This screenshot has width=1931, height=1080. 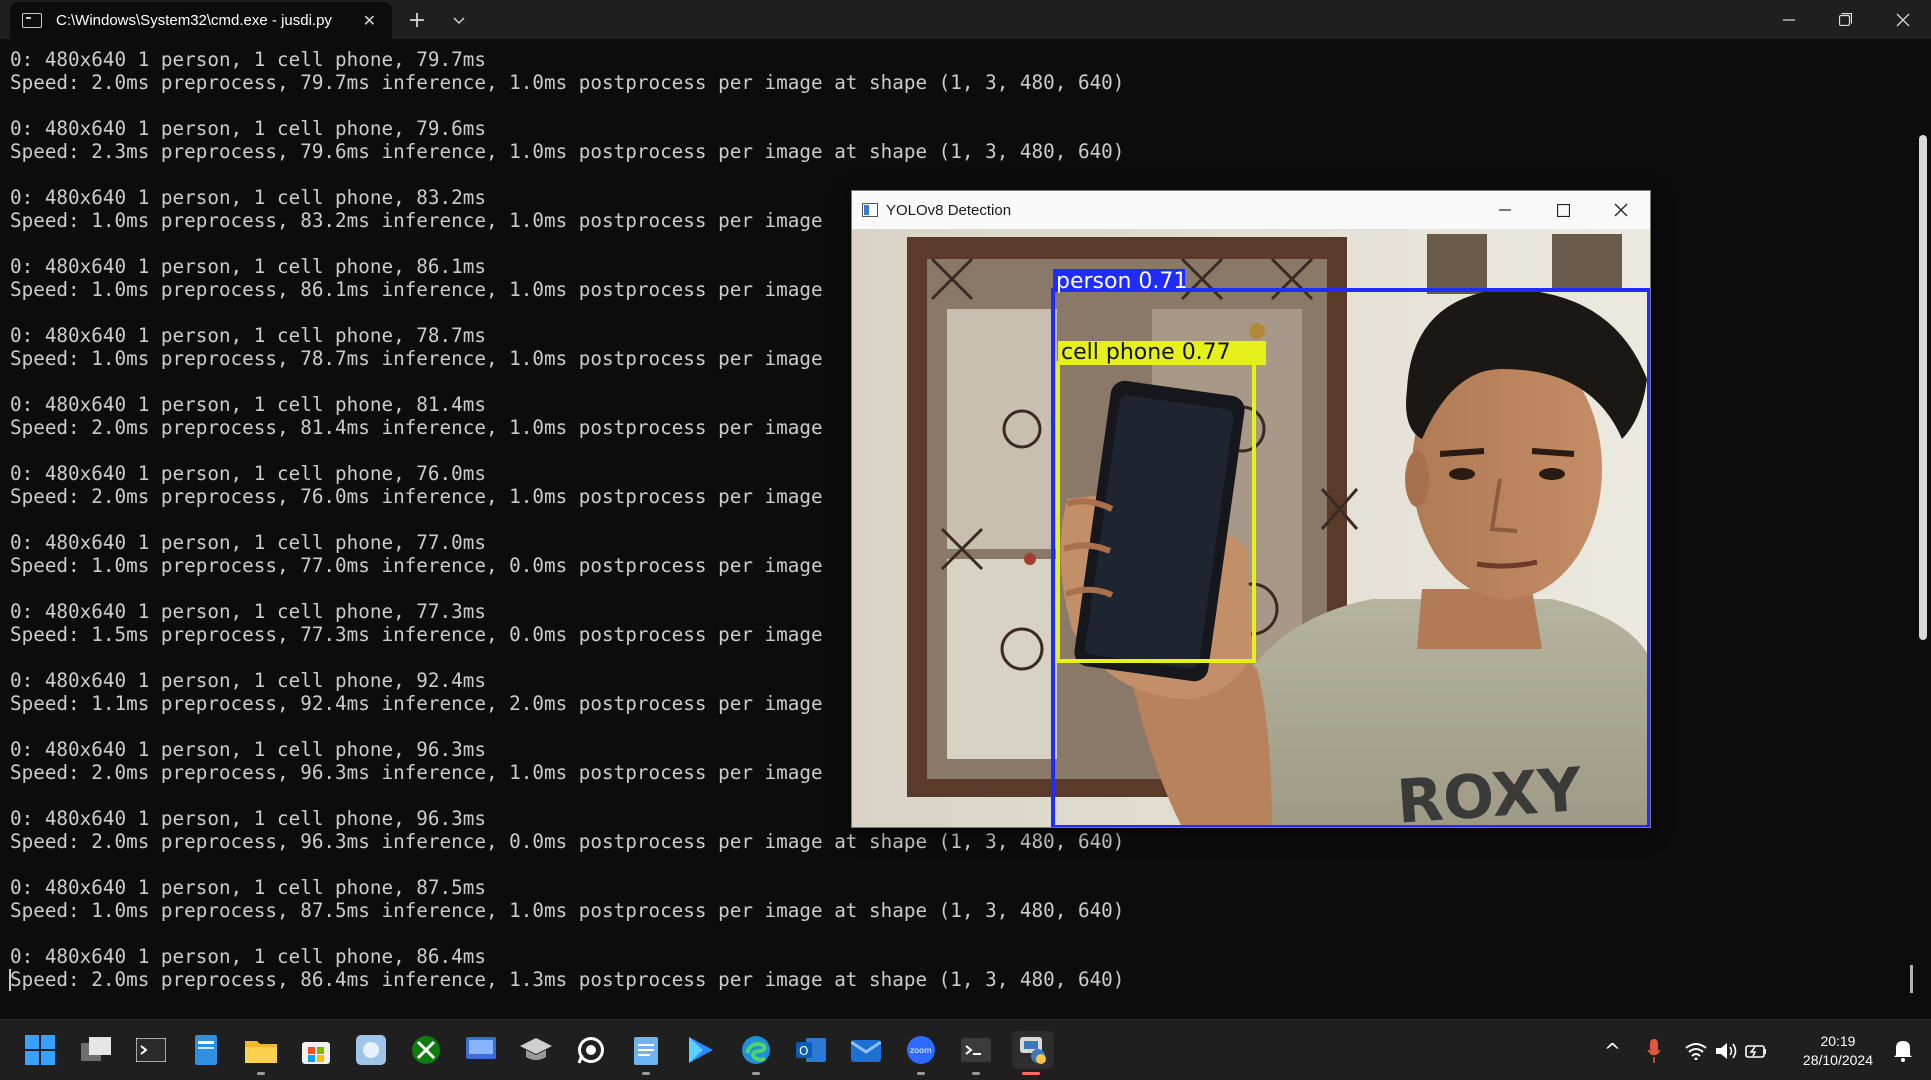 I want to click on taskbar-file-explorer, so click(x=261, y=1053).